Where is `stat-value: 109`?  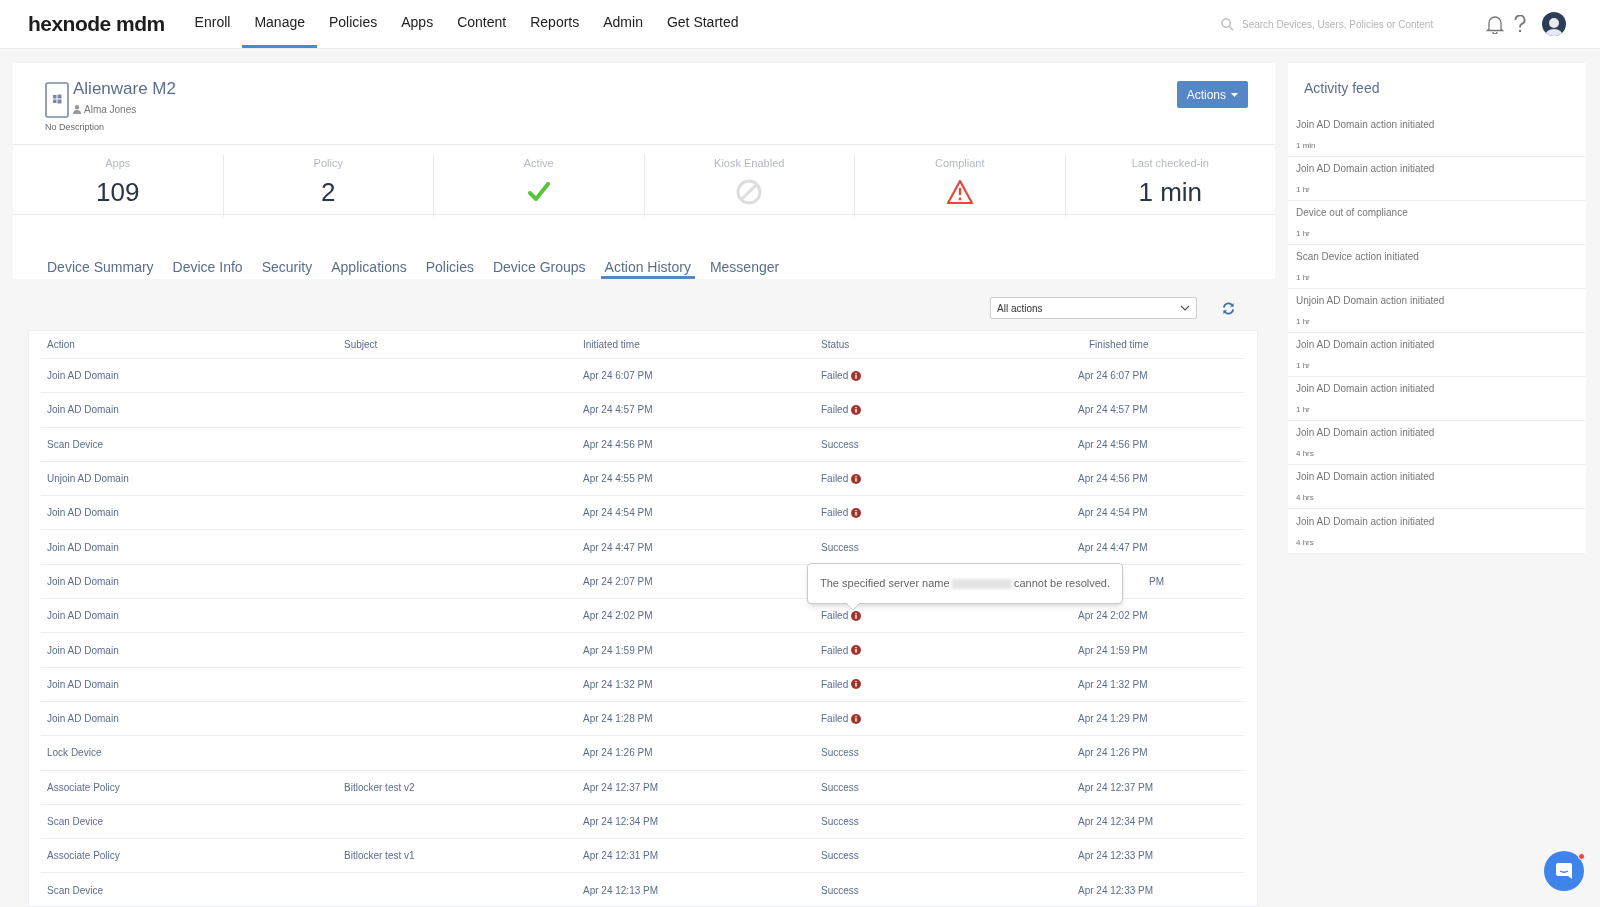 stat-value: 109 is located at coordinates (118, 191).